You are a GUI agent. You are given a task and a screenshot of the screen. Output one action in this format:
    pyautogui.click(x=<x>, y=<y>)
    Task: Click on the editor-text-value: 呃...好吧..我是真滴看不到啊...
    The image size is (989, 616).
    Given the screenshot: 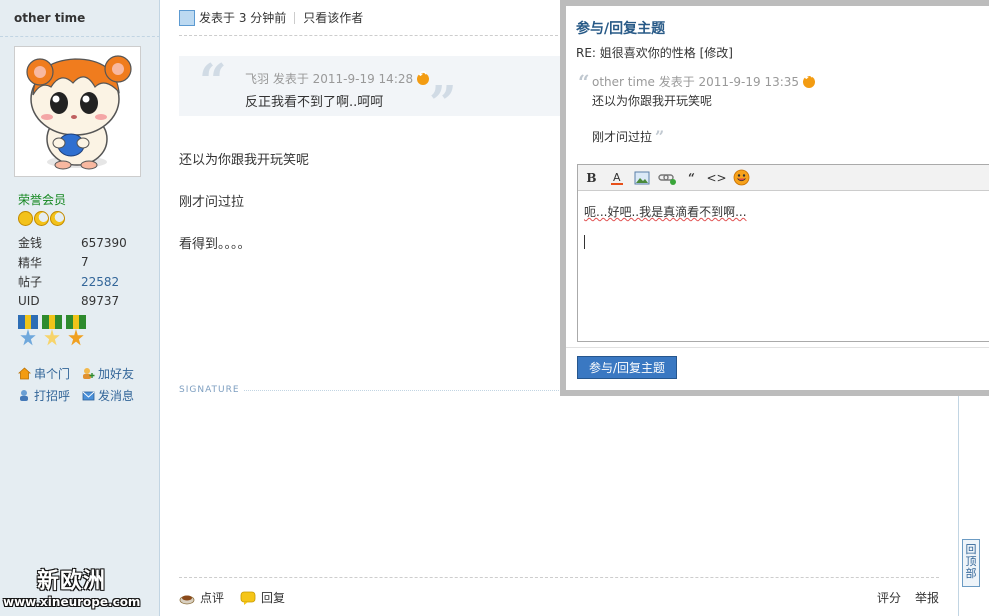 What is the action you would take?
    pyautogui.click(x=665, y=212)
    